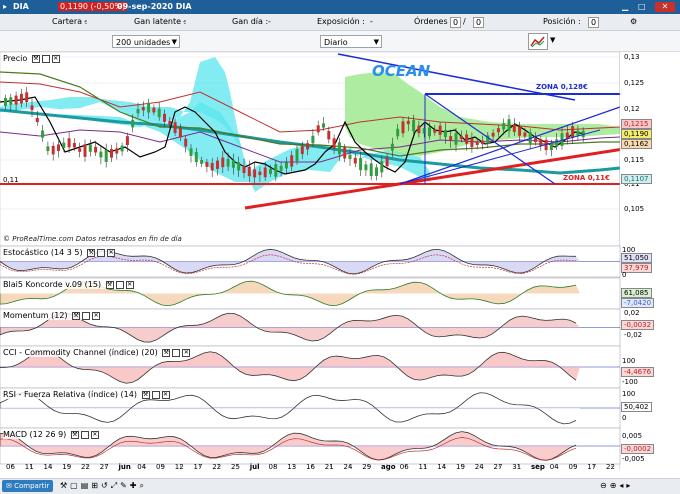  Describe the element at coordinates (552, 40) in the screenshot. I see `chart-type-dropdown-icon: ▼` at that location.